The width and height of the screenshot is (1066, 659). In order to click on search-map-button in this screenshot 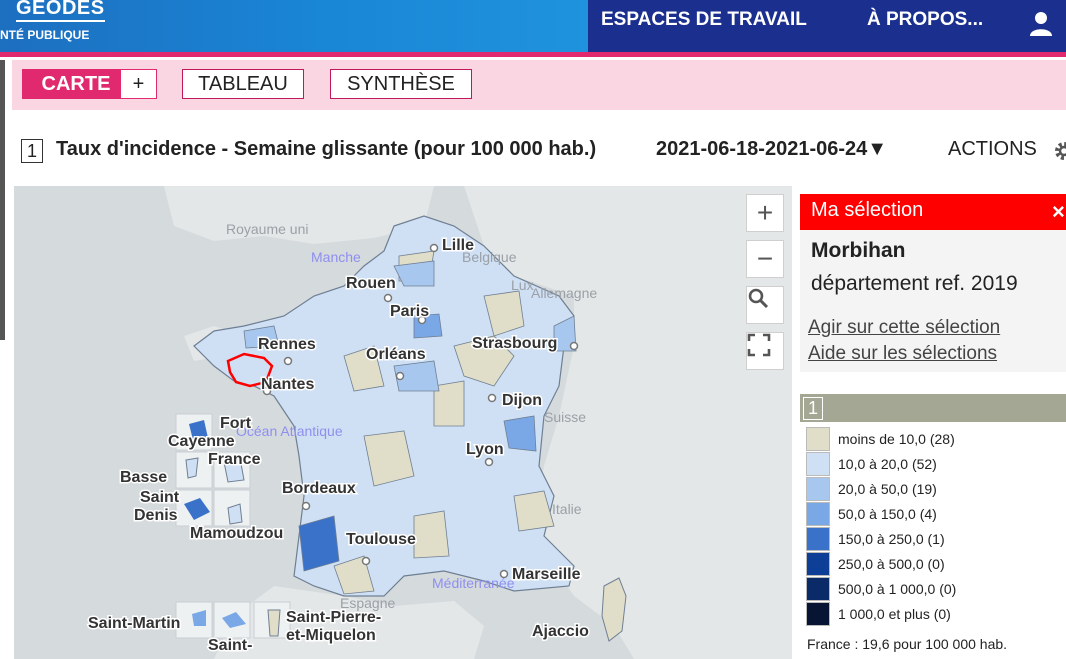, I will do `click(765, 305)`.